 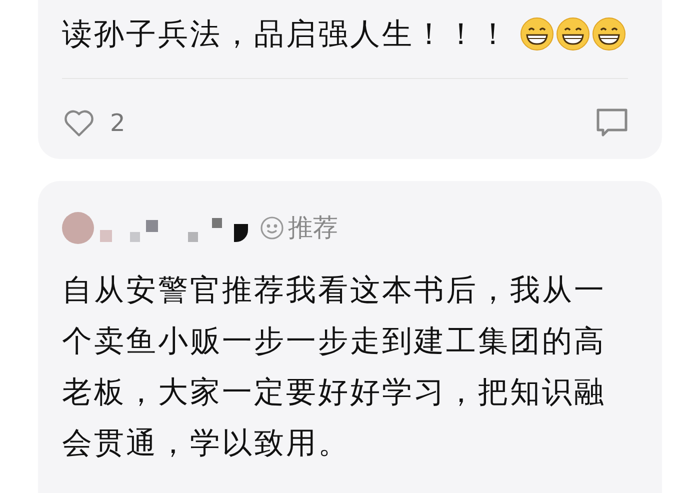 What do you see at coordinates (79, 123) in the screenshot?
I see `heart-icon` at bounding box center [79, 123].